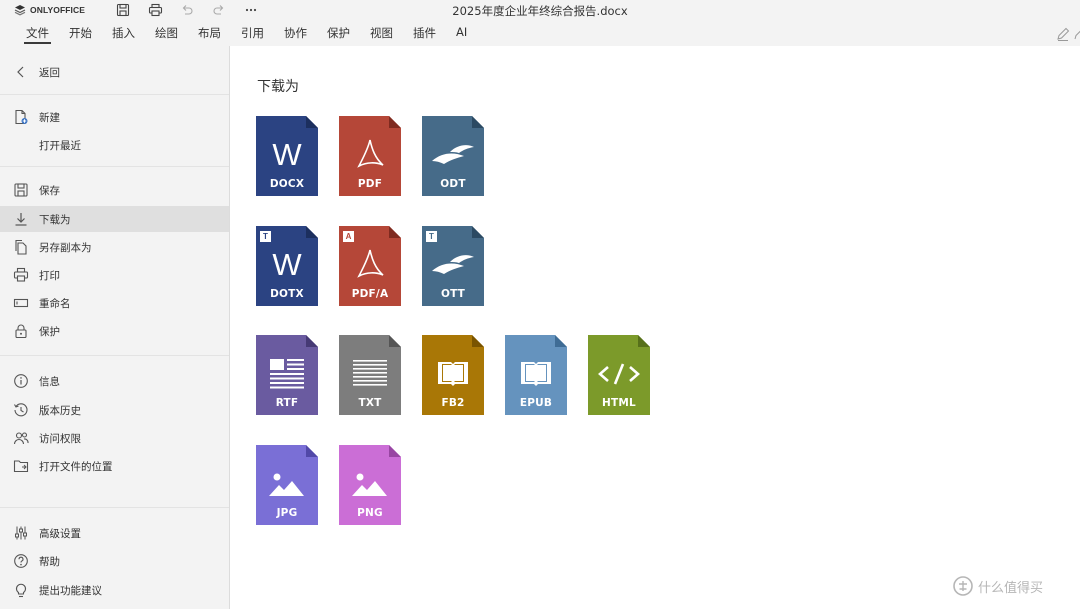 The image size is (1080, 609). I want to click on rename-icon, so click(21, 303).